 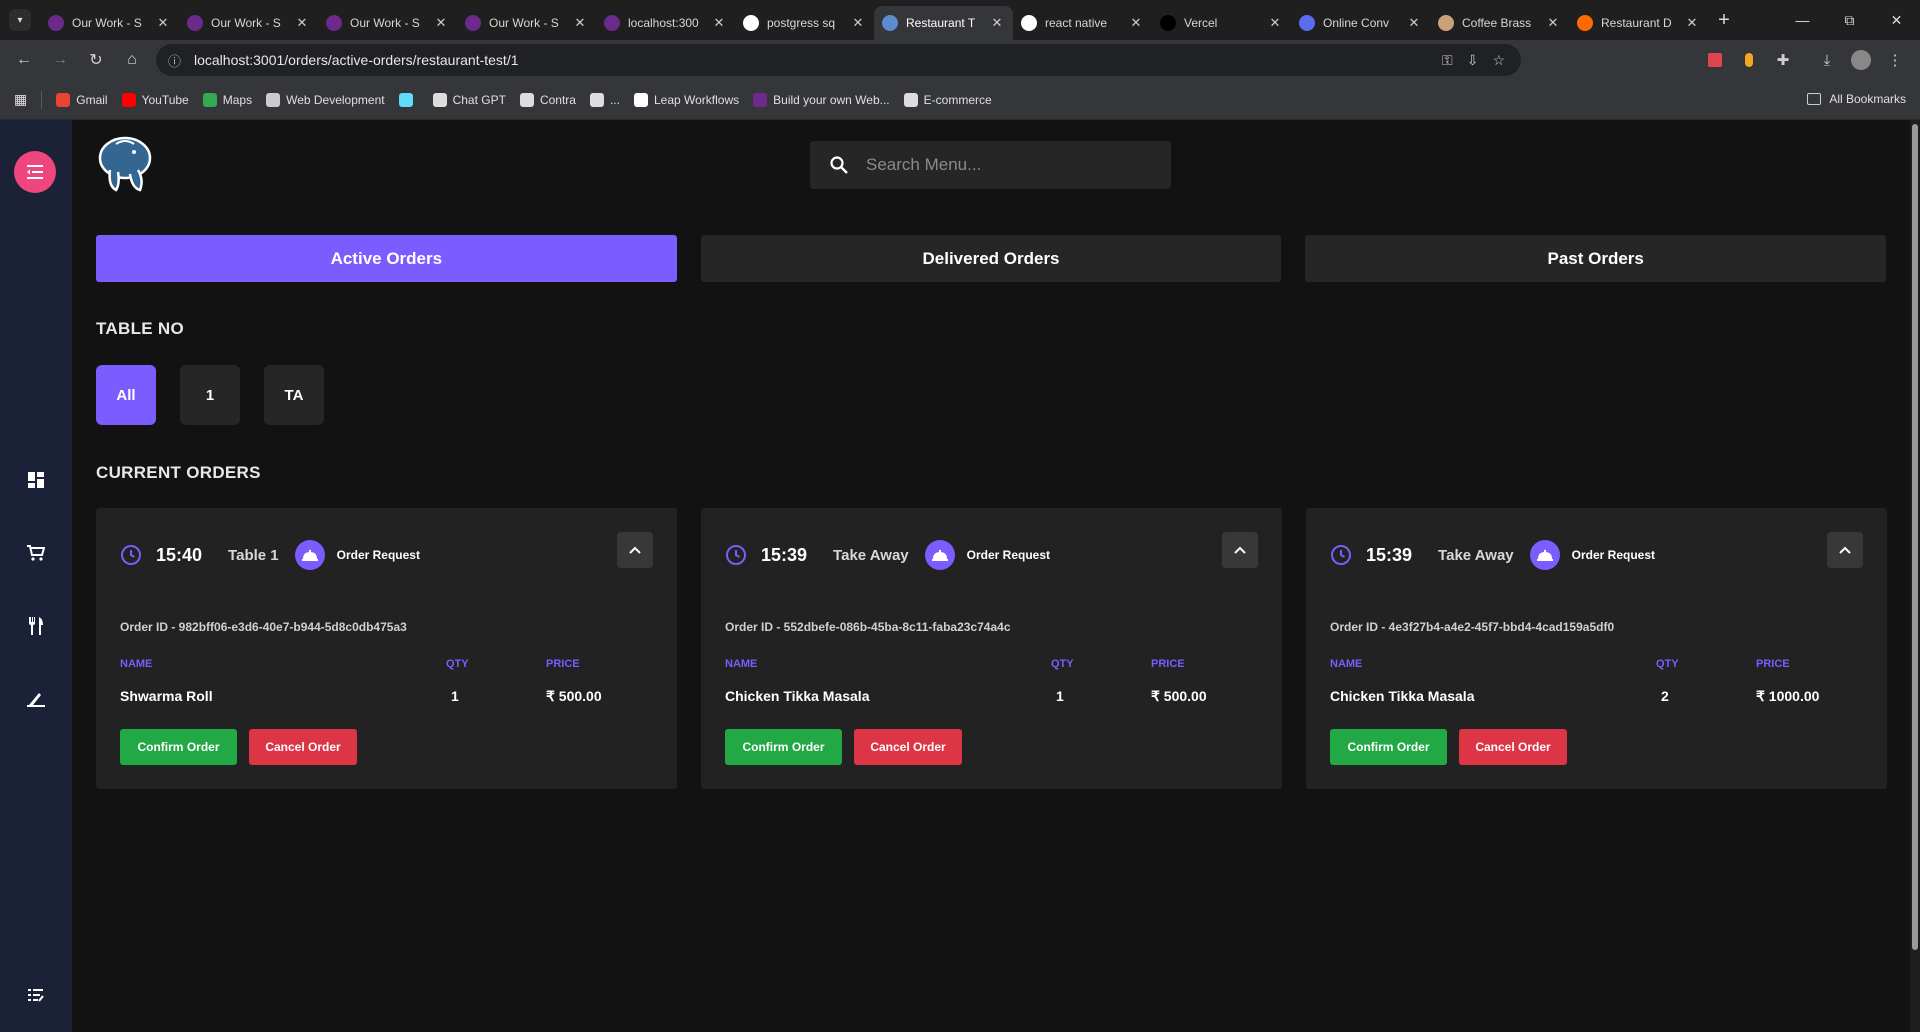 What do you see at coordinates (1895, 60) in the screenshot?
I see `more-menu-icon: ⋮` at bounding box center [1895, 60].